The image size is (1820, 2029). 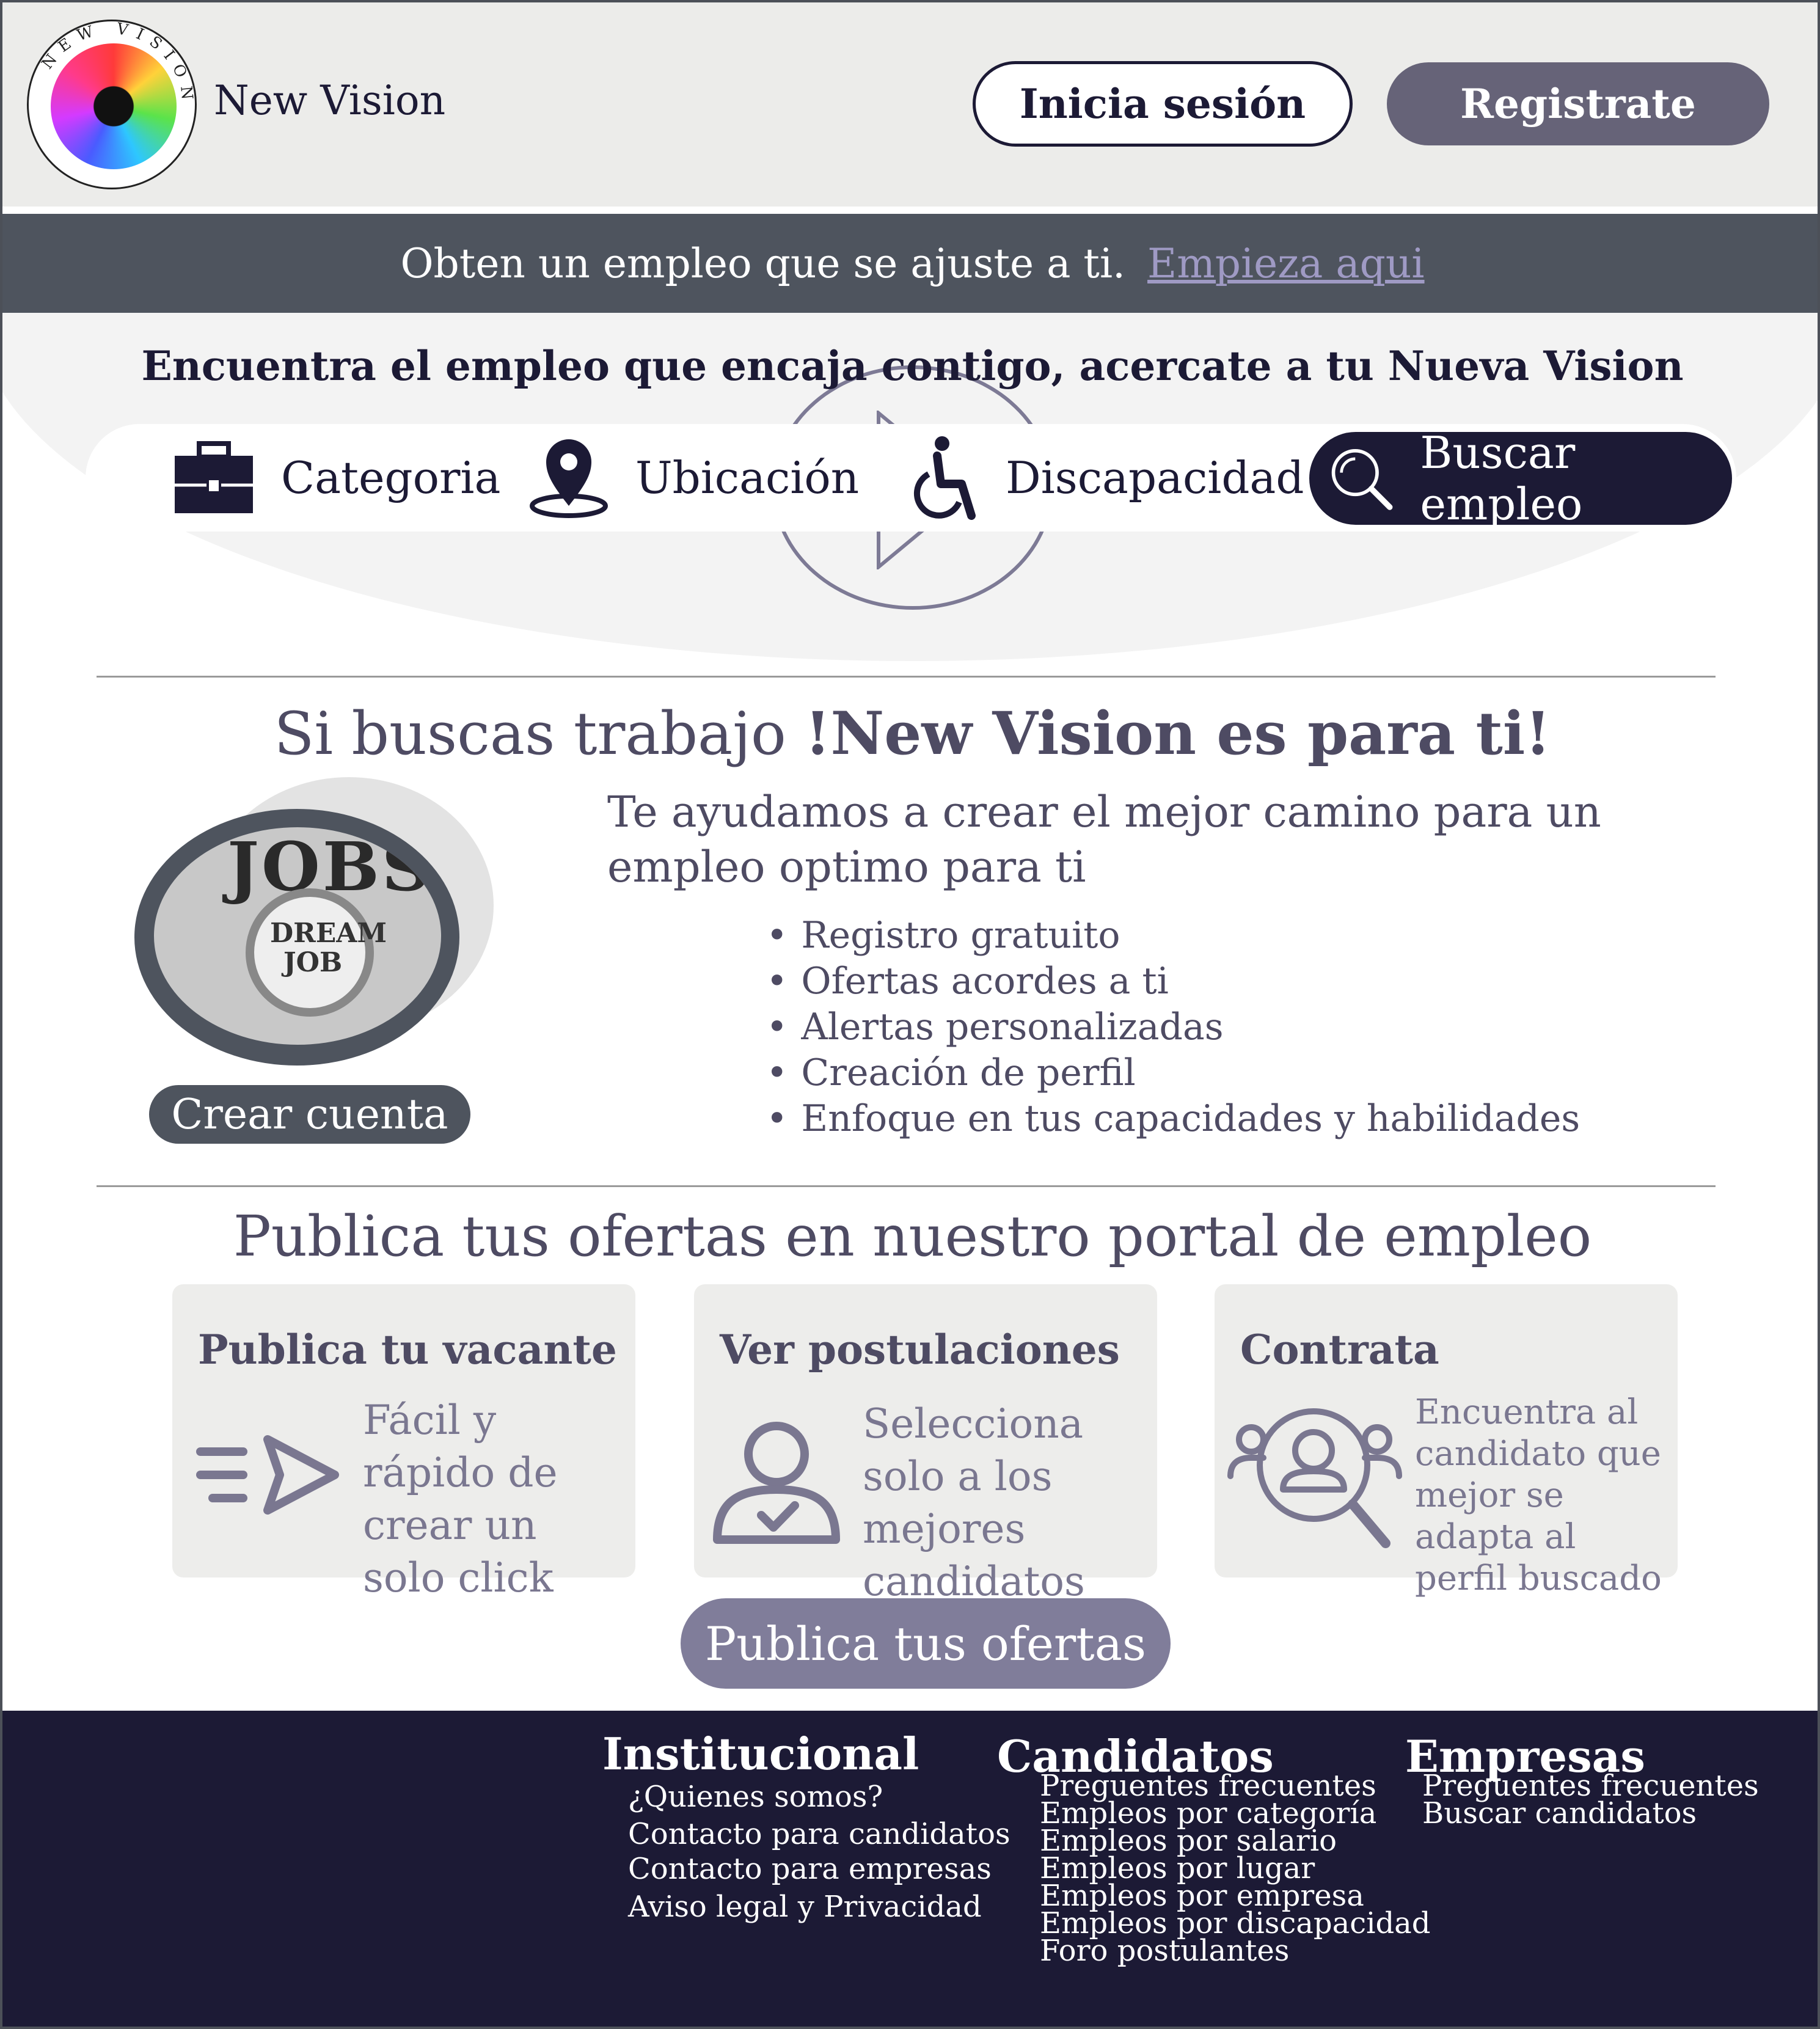 What do you see at coordinates (1235, 1951) in the screenshot?
I see `footer-link: Foro postulantes` at bounding box center [1235, 1951].